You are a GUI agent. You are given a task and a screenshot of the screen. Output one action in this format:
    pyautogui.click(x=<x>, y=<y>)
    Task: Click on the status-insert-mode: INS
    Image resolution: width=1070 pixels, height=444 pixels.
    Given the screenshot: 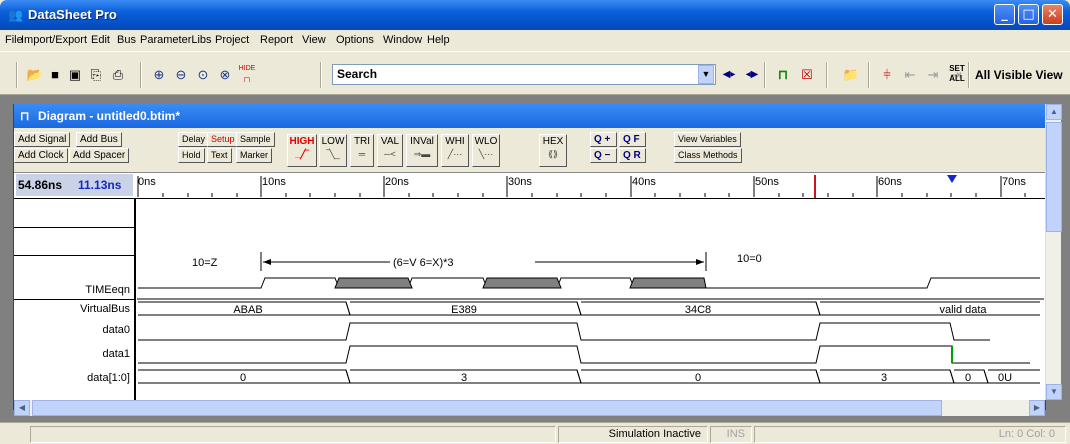 What is the action you would take?
    pyautogui.click(x=731, y=434)
    